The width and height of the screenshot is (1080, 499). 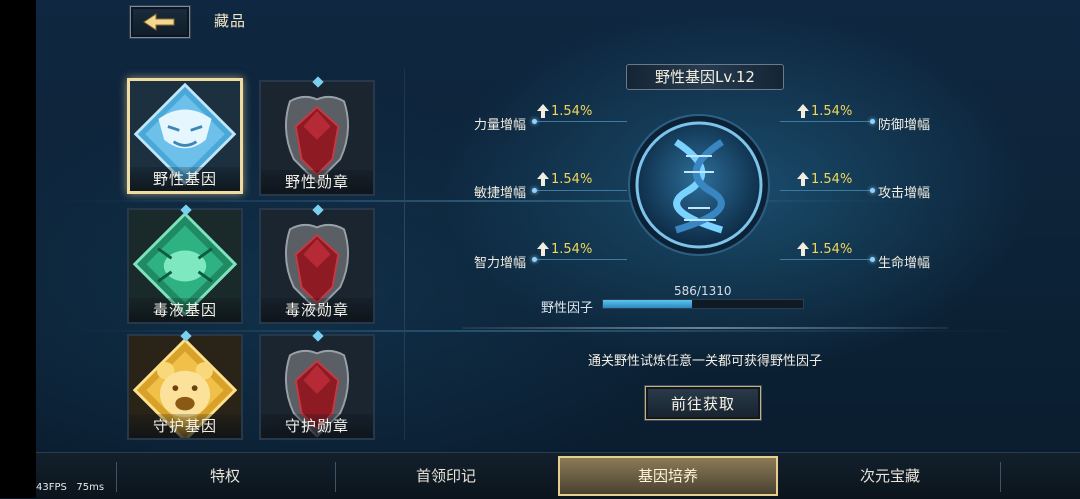 What do you see at coordinates (904, 125) in the screenshot?
I see `stat-defense-label: 防御增幅` at bounding box center [904, 125].